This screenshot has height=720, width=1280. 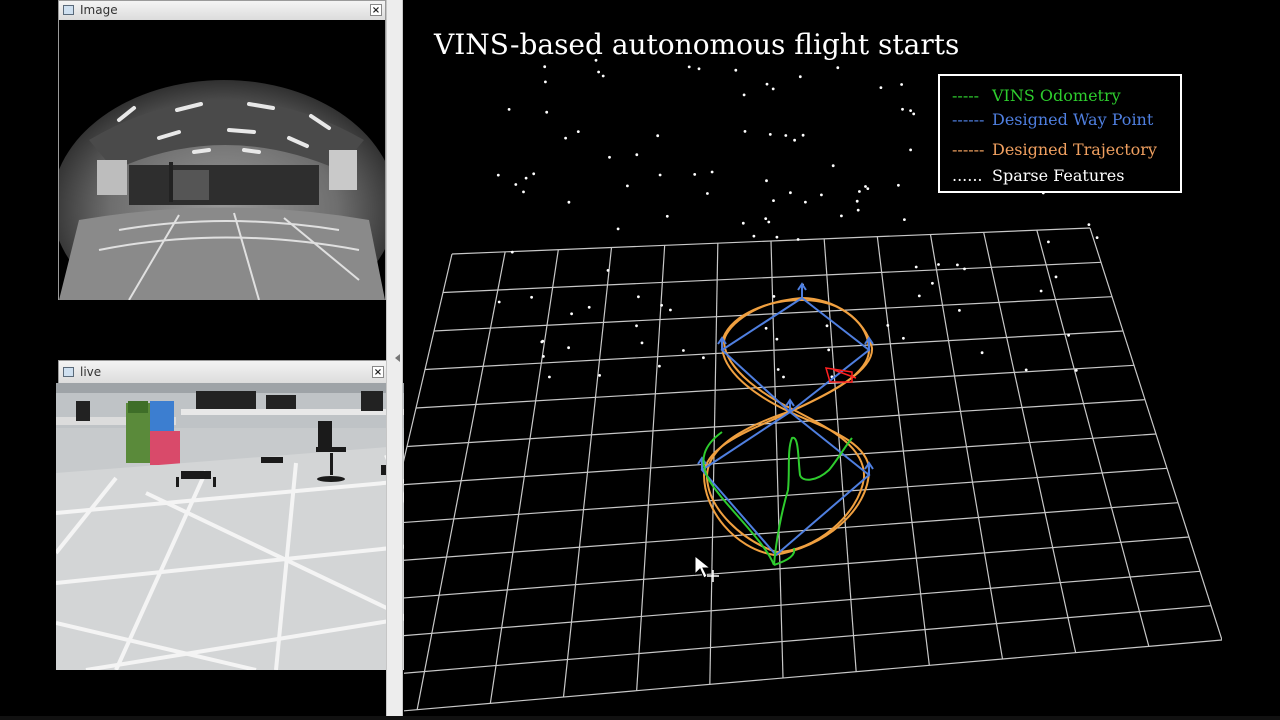 I want to click on legend-trajectory-label: Designed Trajectory, so click(x=1074, y=149).